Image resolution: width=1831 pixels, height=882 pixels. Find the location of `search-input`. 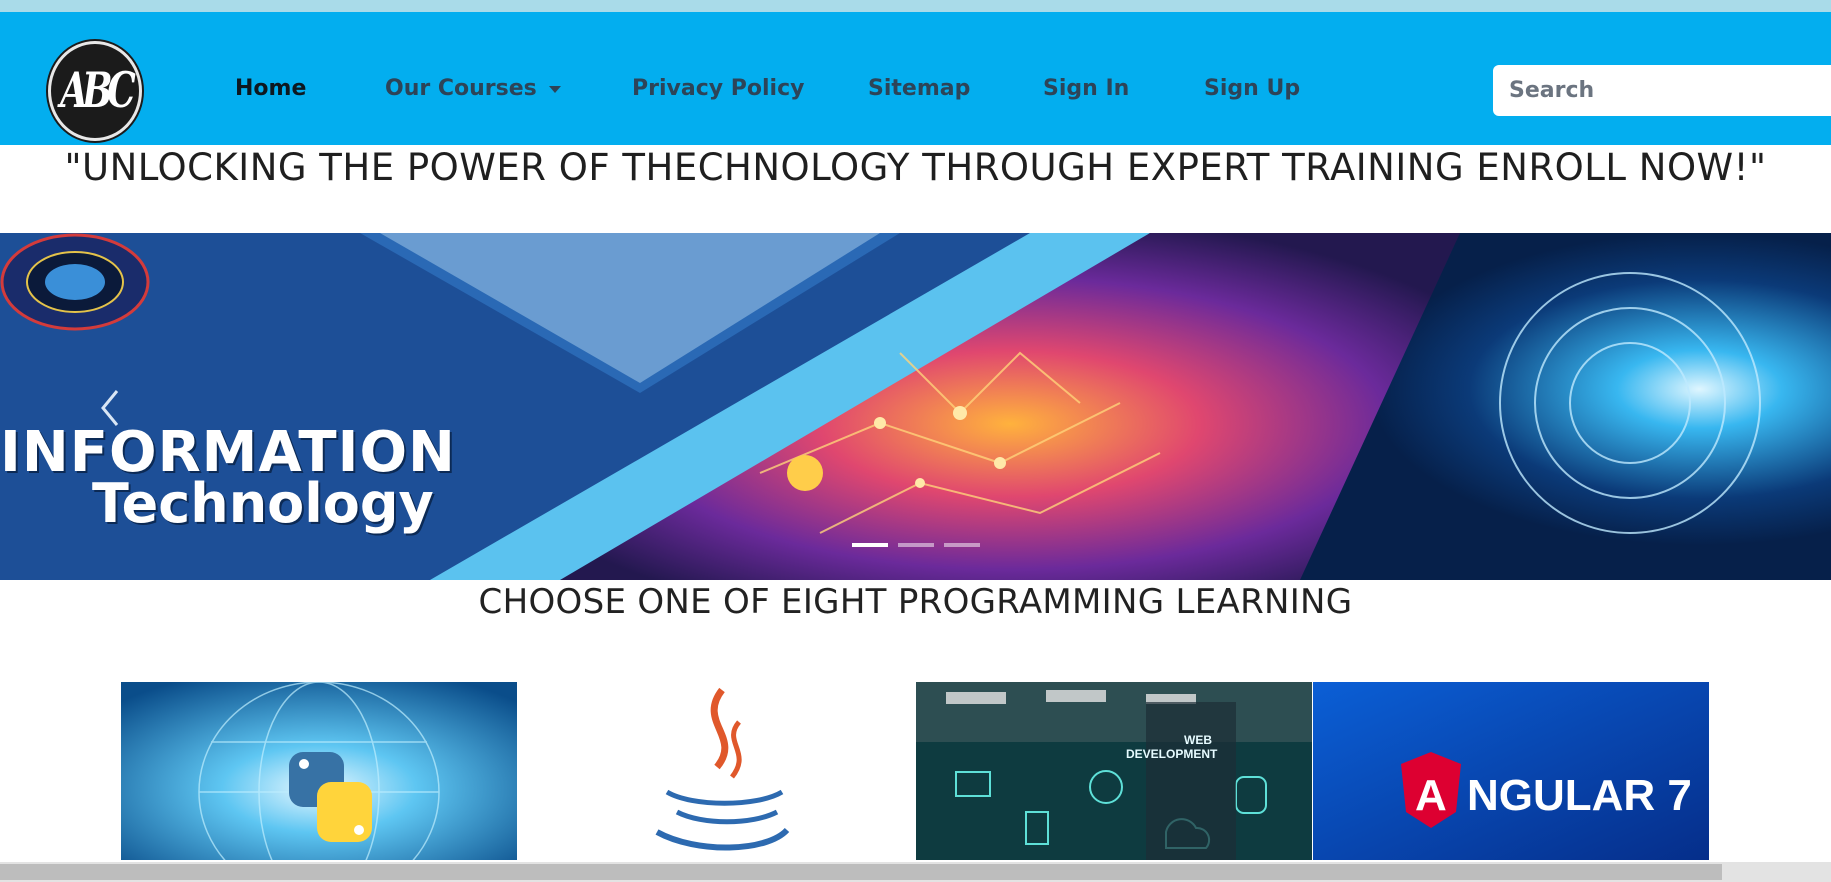

search-input is located at coordinates (1662, 90).